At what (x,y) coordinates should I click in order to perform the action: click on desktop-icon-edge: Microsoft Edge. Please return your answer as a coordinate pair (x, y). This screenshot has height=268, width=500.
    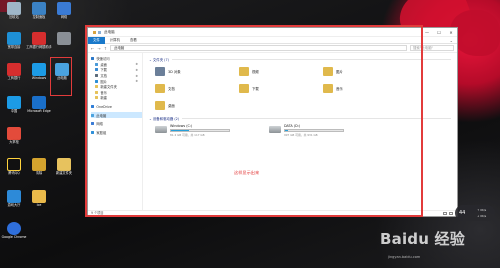
    Looking at the image, I should click on (39, 105).